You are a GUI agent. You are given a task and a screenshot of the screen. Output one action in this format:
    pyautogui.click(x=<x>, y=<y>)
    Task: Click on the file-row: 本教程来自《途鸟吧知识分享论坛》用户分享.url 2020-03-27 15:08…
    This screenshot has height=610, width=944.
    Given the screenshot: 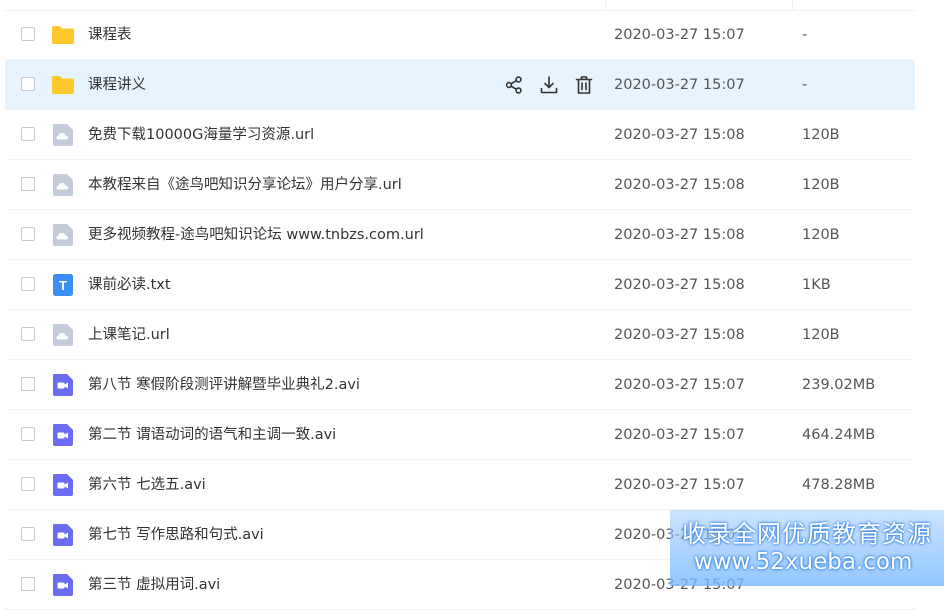 What is the action you would take?
    pyautogui.click(x=460, y=185)
    